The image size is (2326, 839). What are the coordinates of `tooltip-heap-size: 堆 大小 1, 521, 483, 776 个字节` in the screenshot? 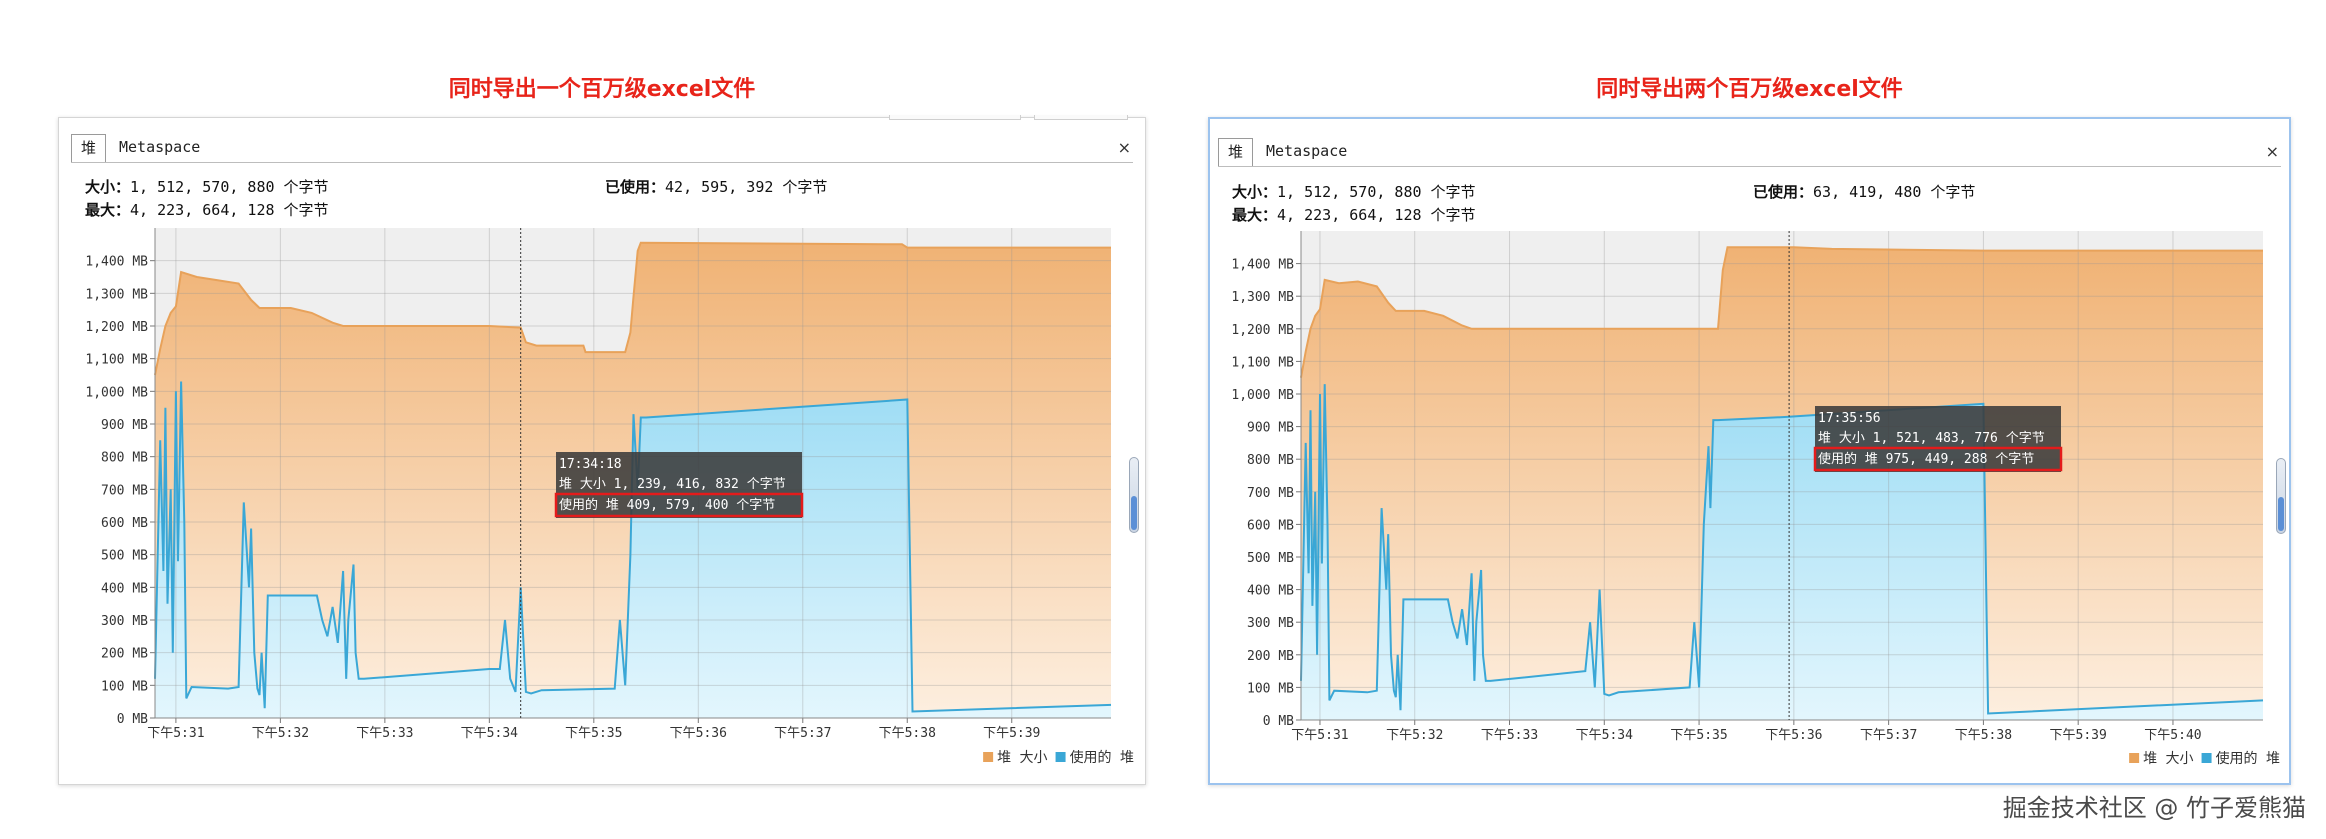 It's located at (1931, 438).